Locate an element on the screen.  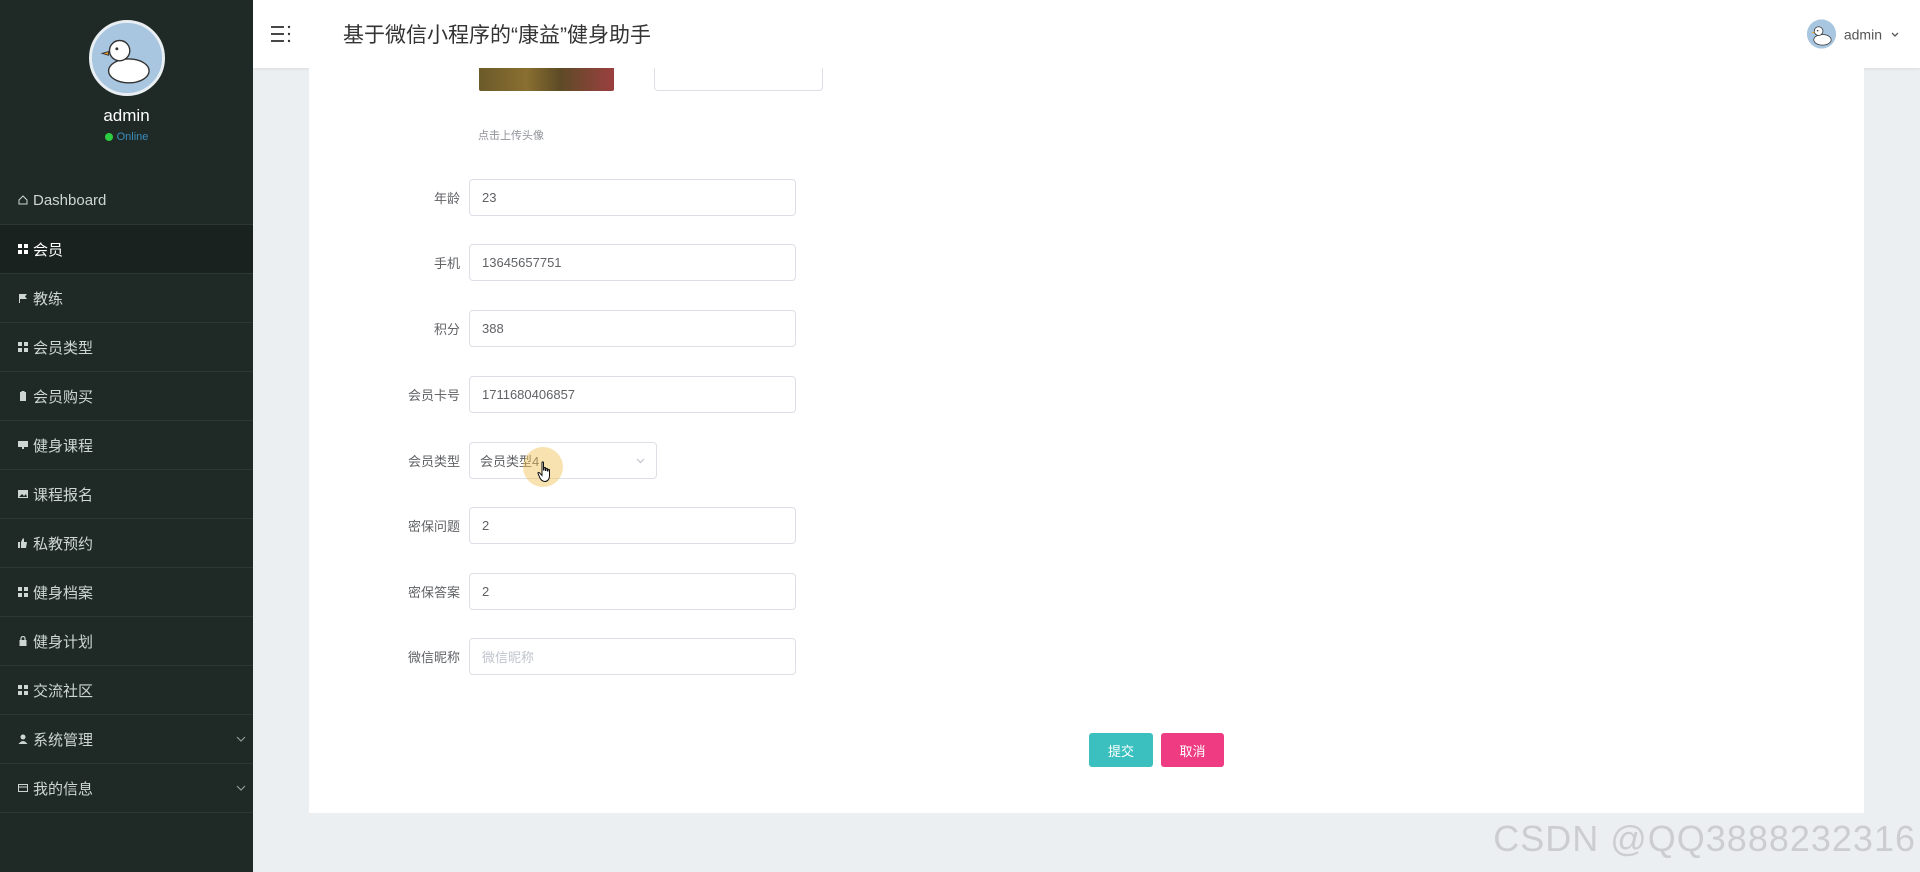
sidebar-item-my-info: 我的信息 is located at coordinates (126, 788).